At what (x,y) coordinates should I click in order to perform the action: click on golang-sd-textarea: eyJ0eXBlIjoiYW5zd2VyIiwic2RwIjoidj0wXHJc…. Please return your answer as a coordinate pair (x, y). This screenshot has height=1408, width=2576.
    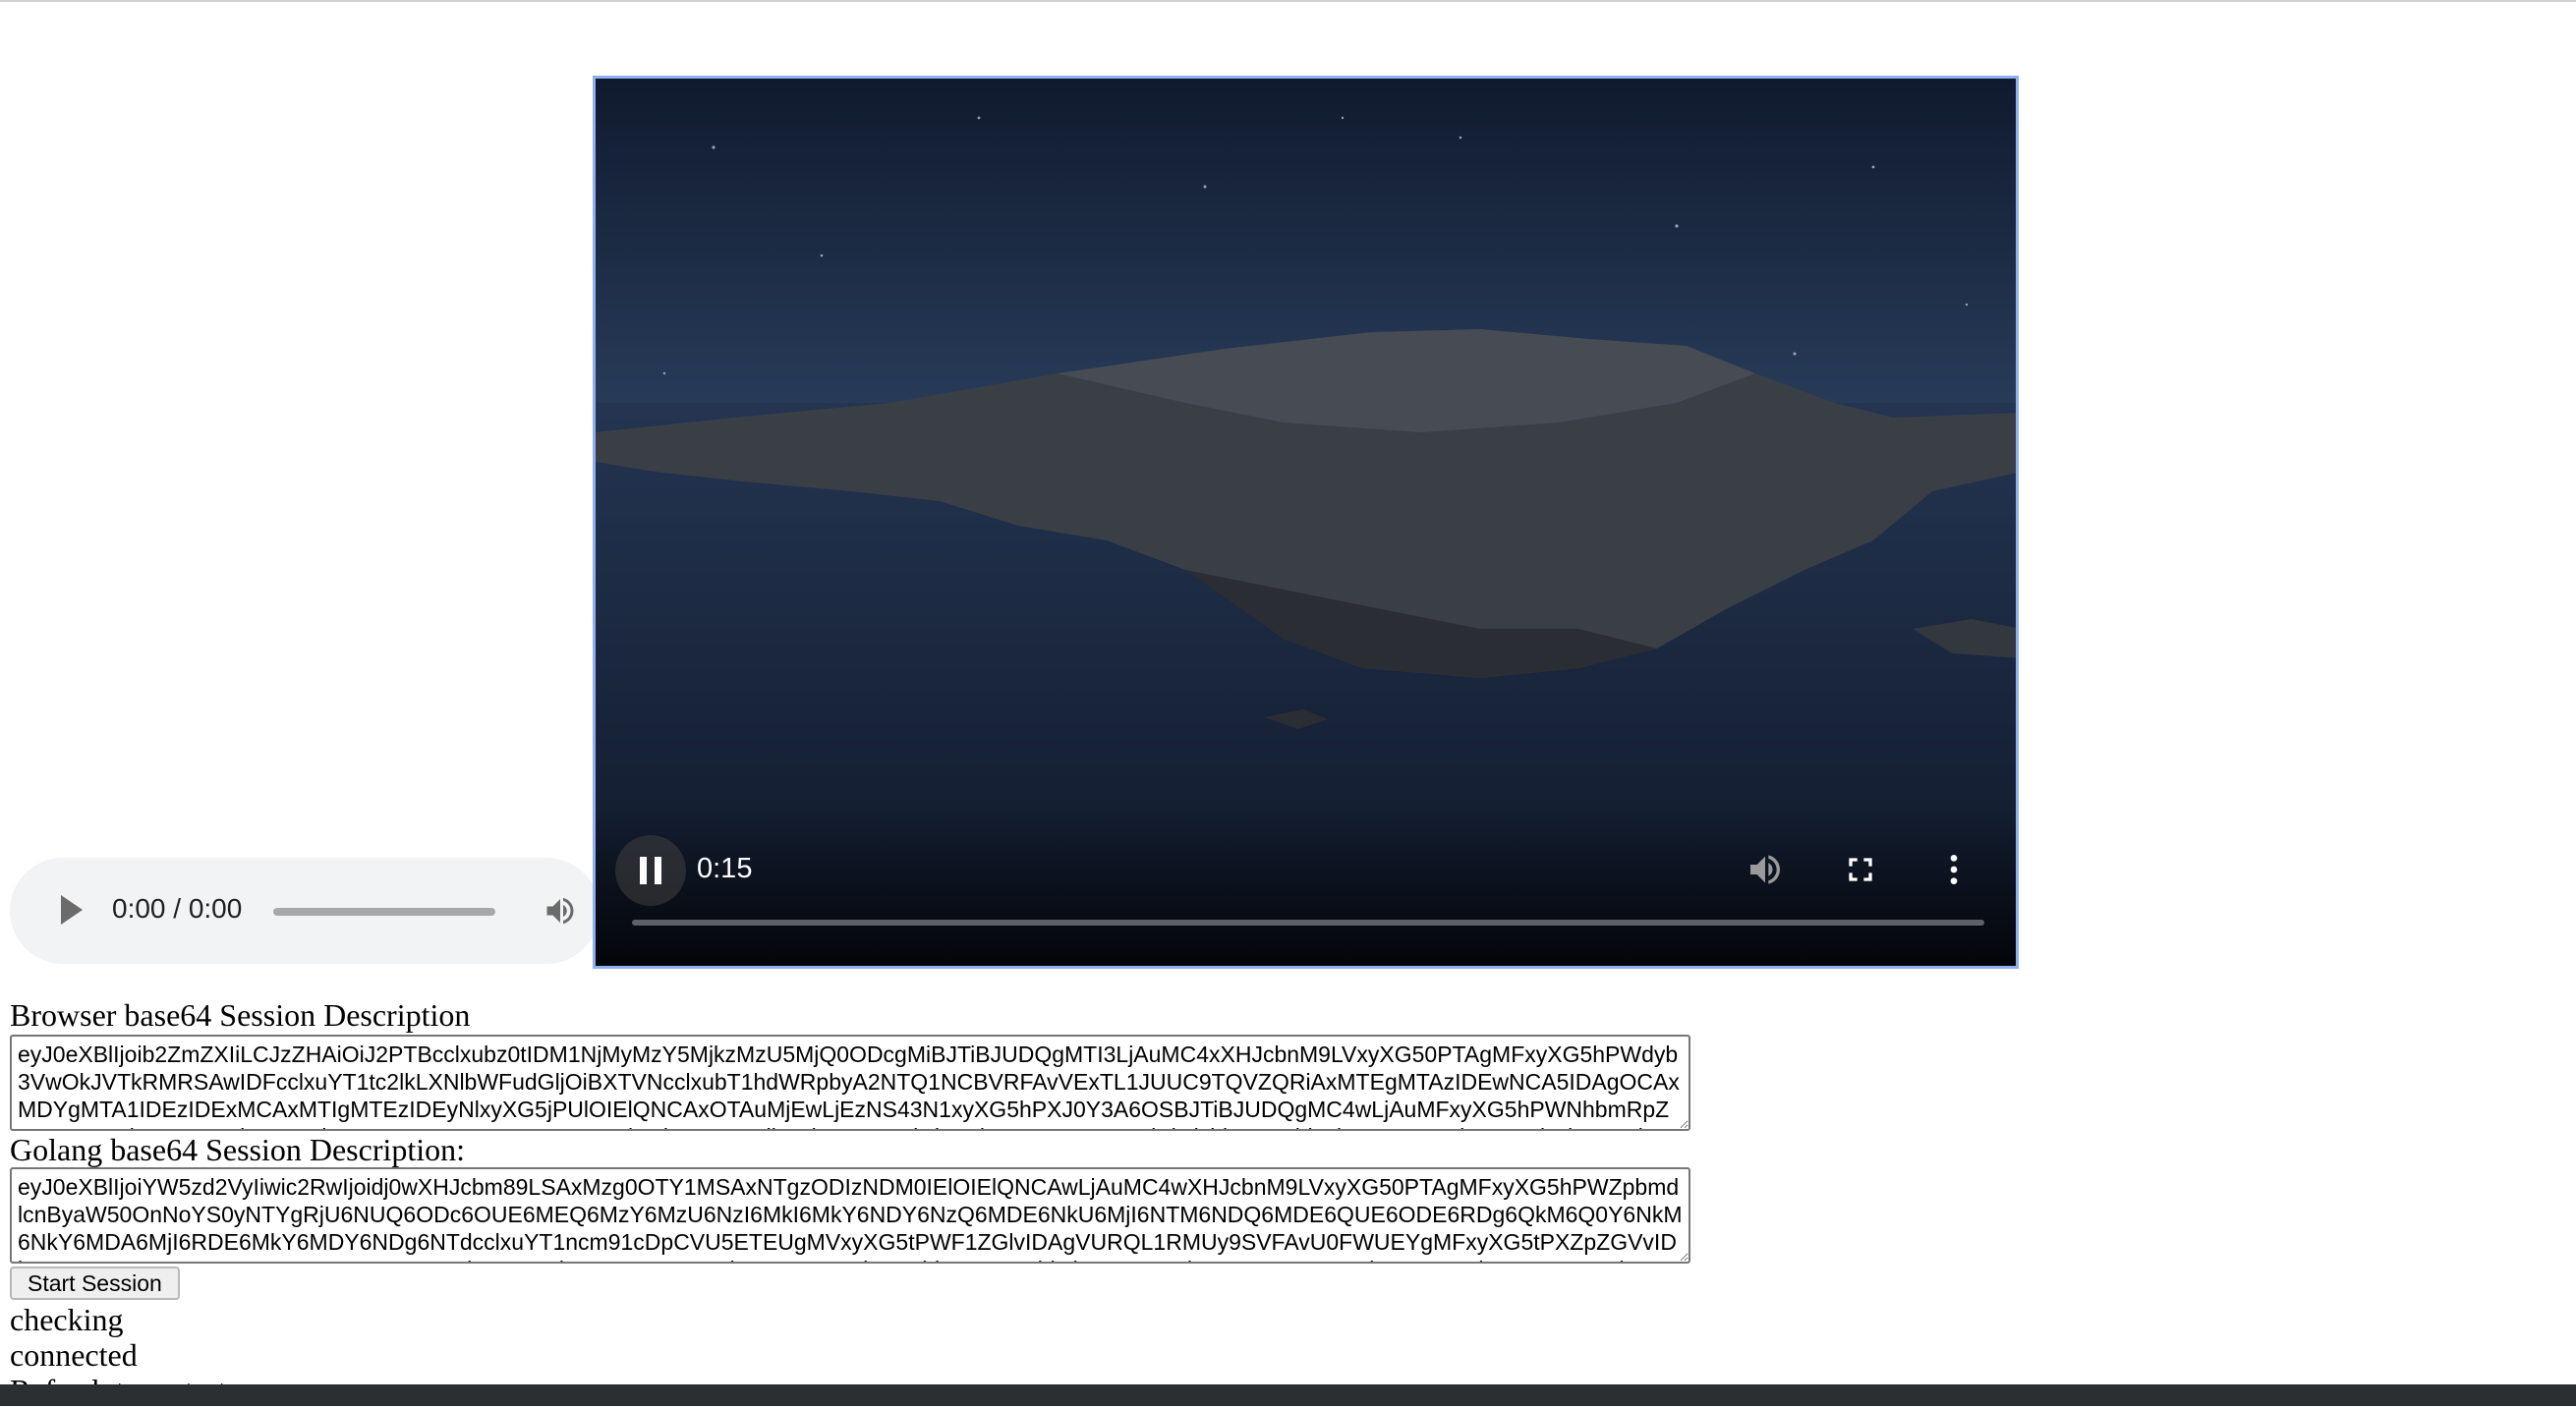
    Looking at the image, I should click on (850, 1215).